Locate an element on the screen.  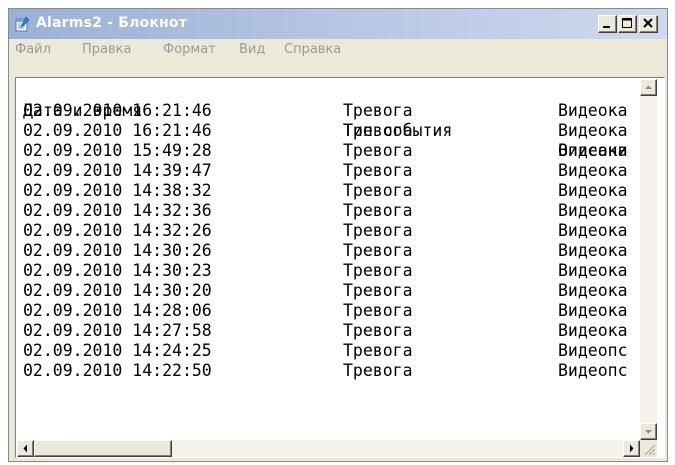
maximize-button is located at coordinates (627, 24).